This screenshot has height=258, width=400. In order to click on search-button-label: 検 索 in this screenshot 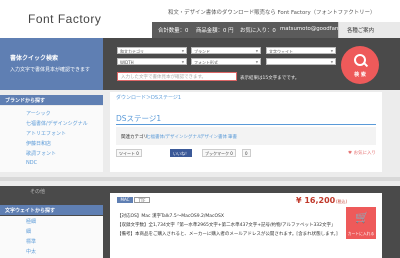, I will do `click(360, 75)`.